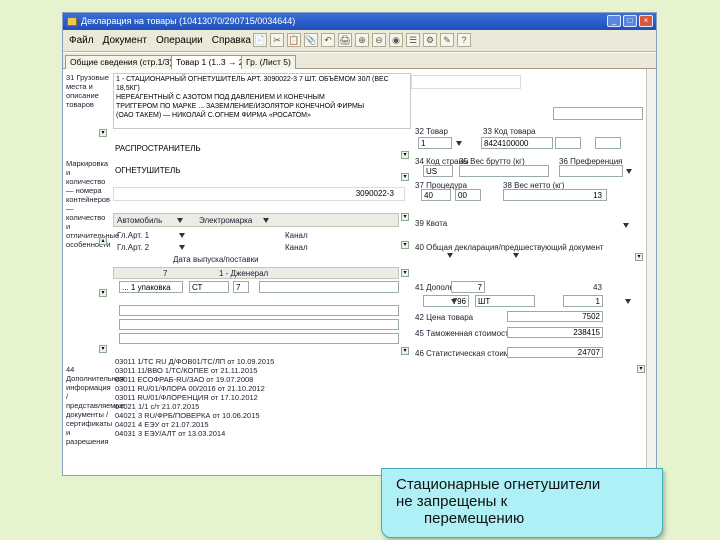  I want to click on vertical-scrollbar, so click(651, 272).